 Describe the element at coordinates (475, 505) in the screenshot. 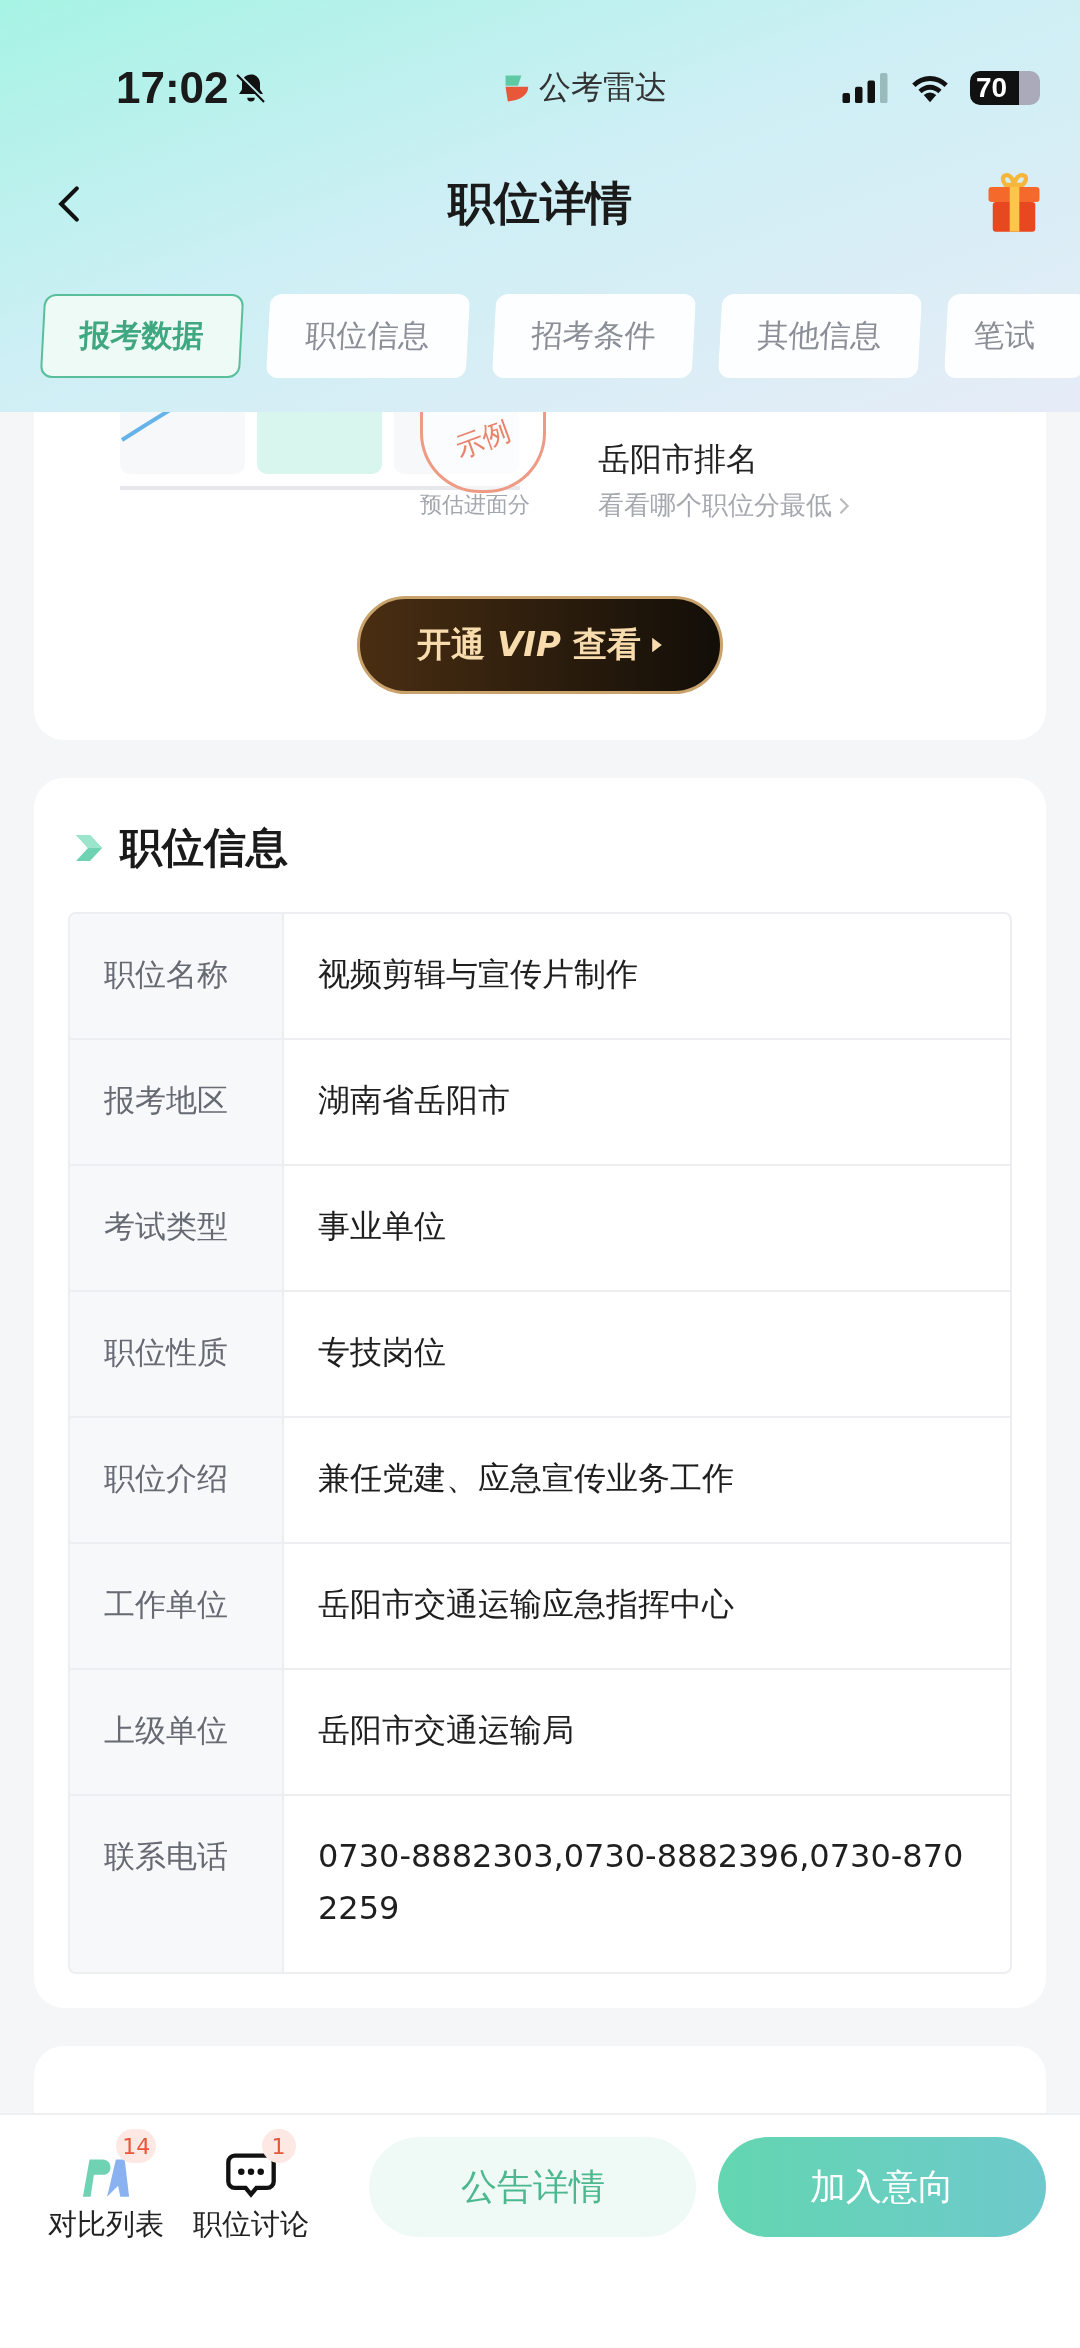

I see `axis-label: 预估进面分` at that location.